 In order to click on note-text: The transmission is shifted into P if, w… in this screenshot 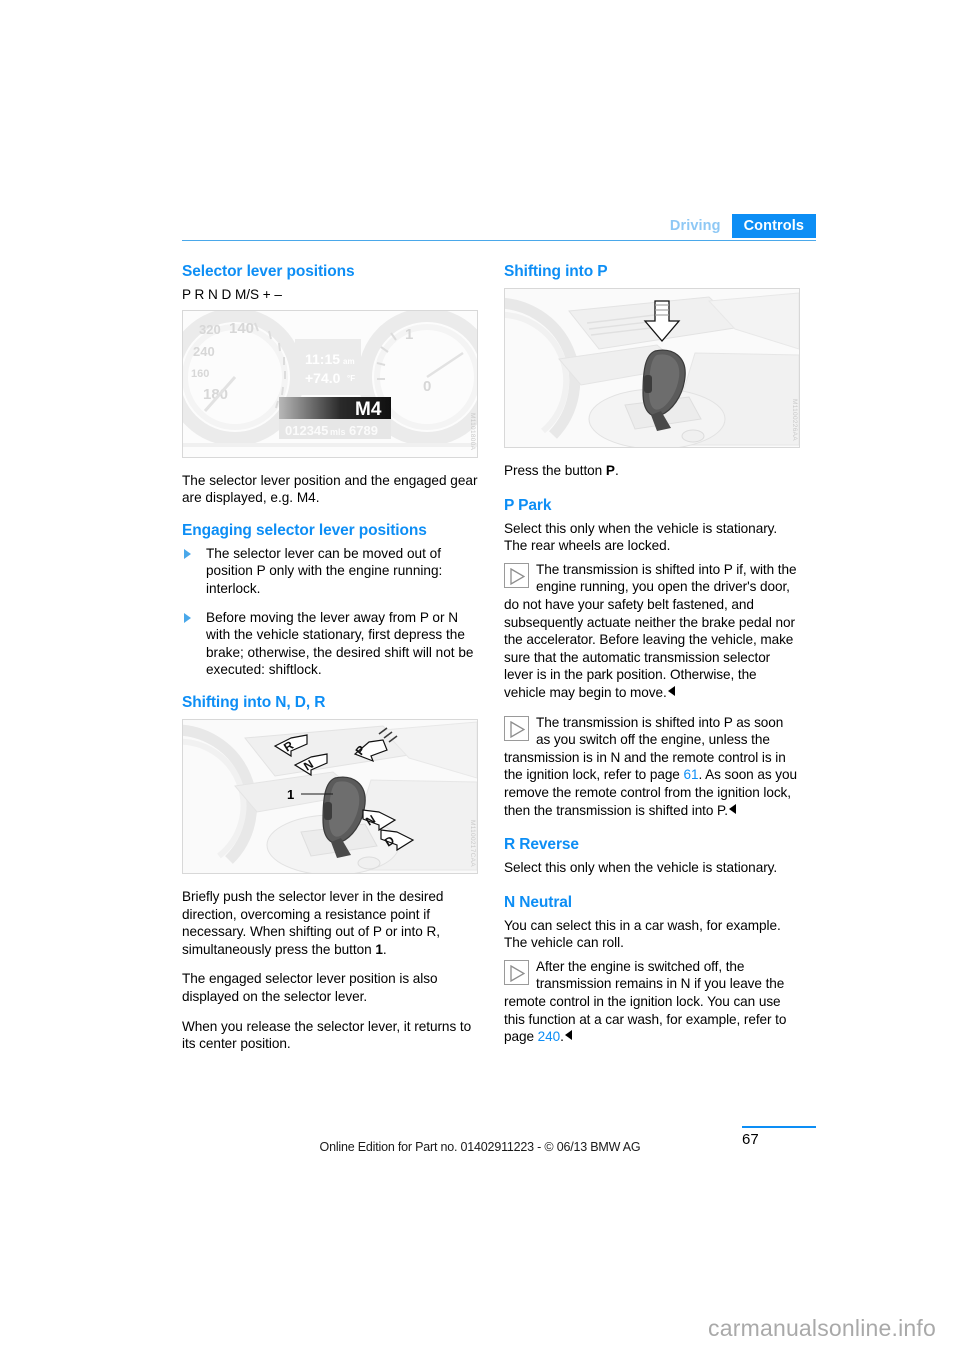, I will do `click(652, 631)`.